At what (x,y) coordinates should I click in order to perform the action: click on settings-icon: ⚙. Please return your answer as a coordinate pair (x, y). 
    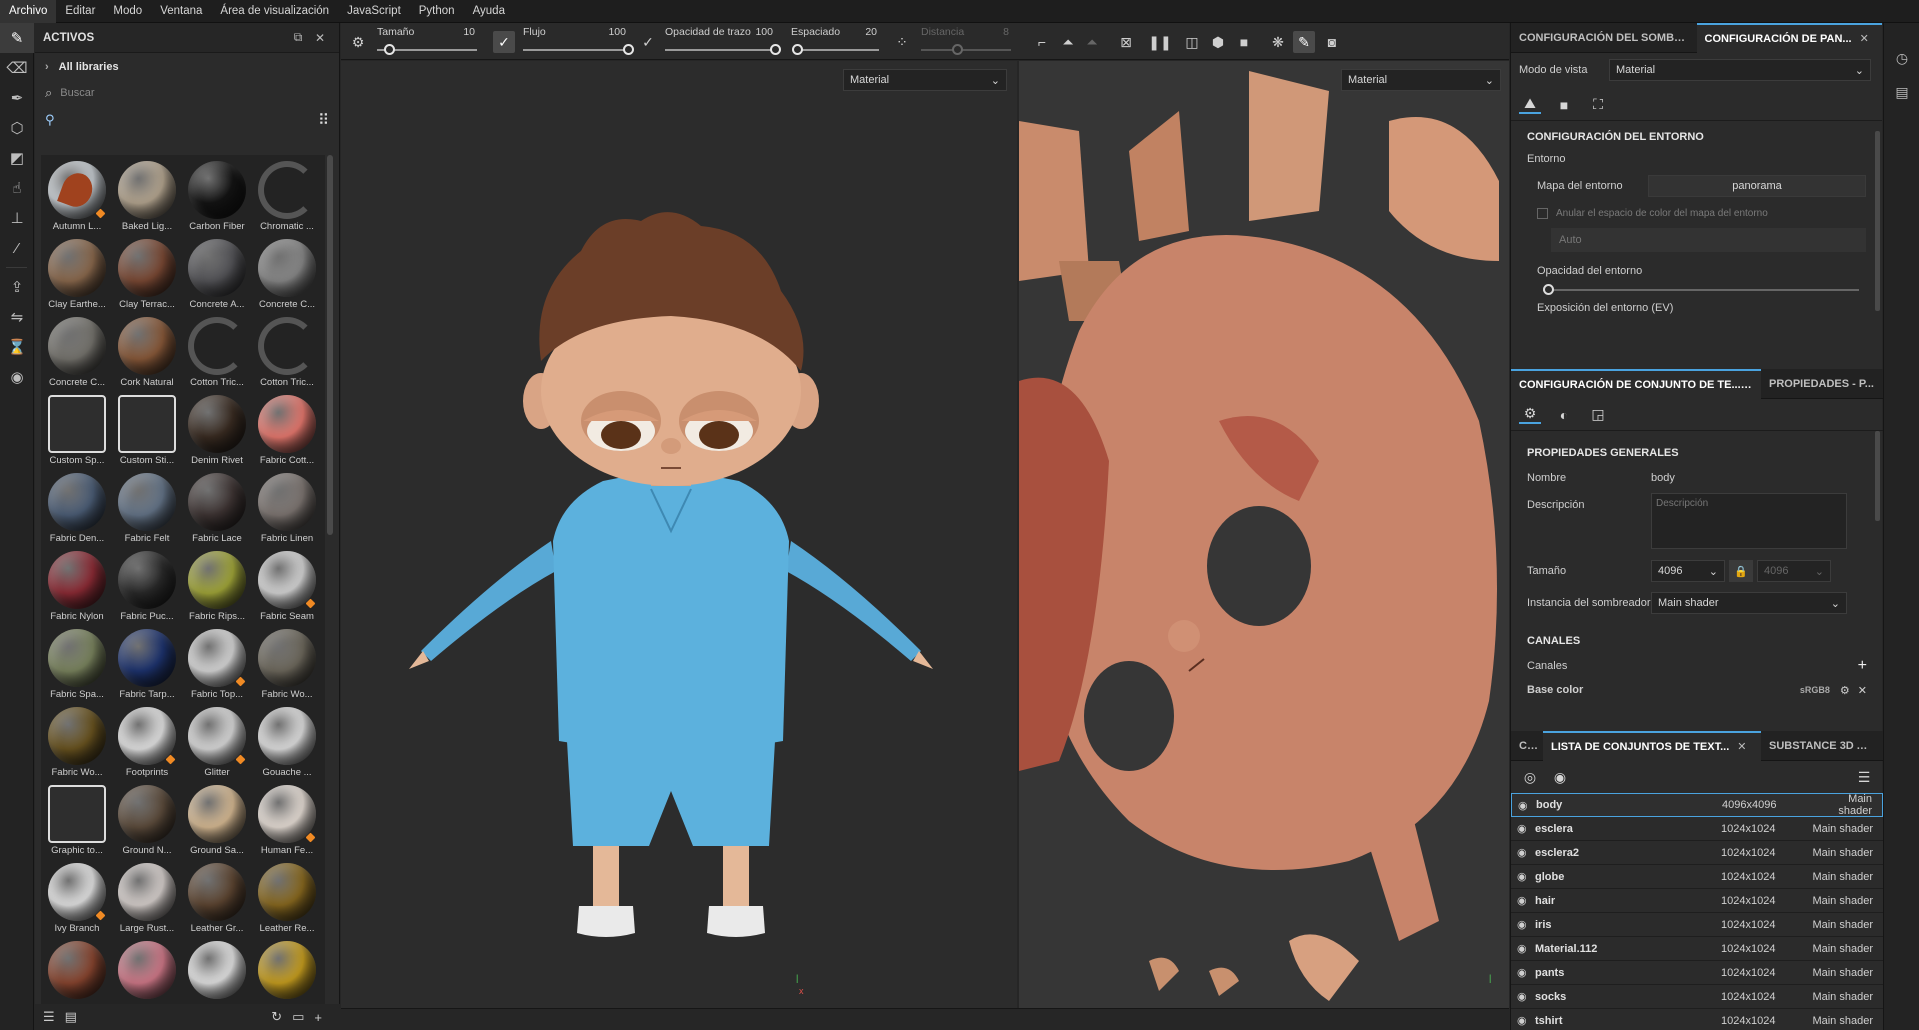
    Looking at the image, I should click on (1845, 690).